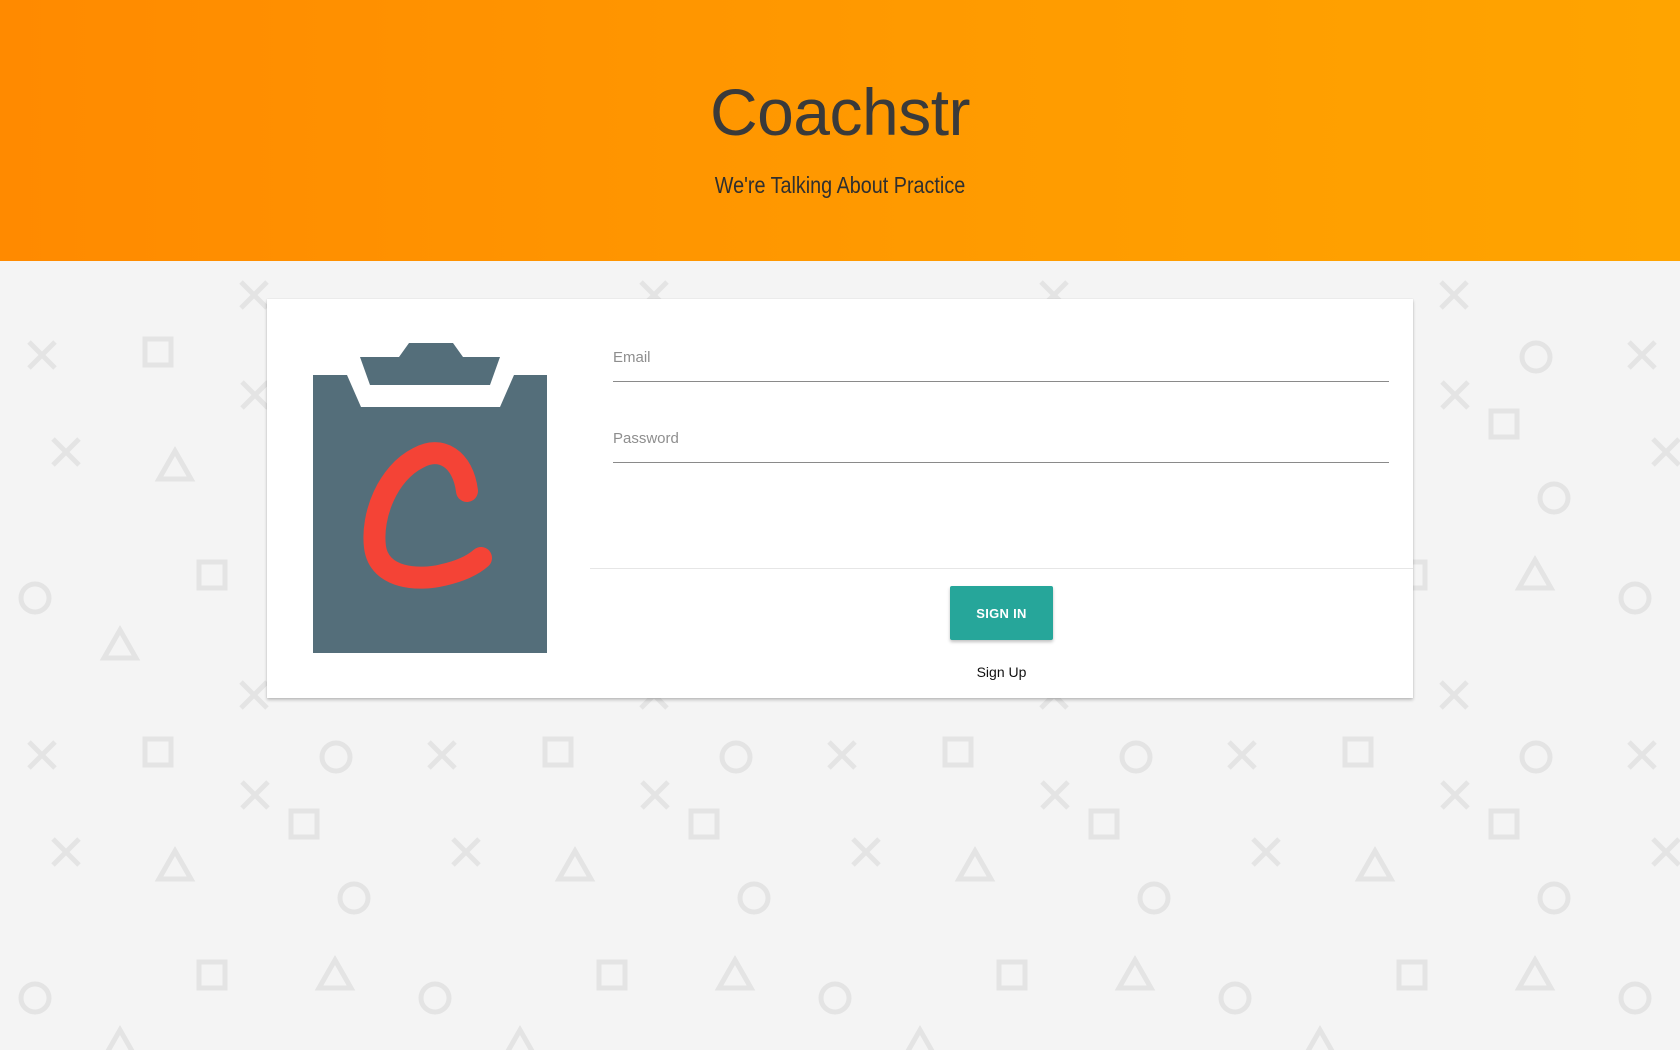 The image size is (1680, 1050). I want to click on app-tagline: We're Talking About Practice, so click(840, 185).